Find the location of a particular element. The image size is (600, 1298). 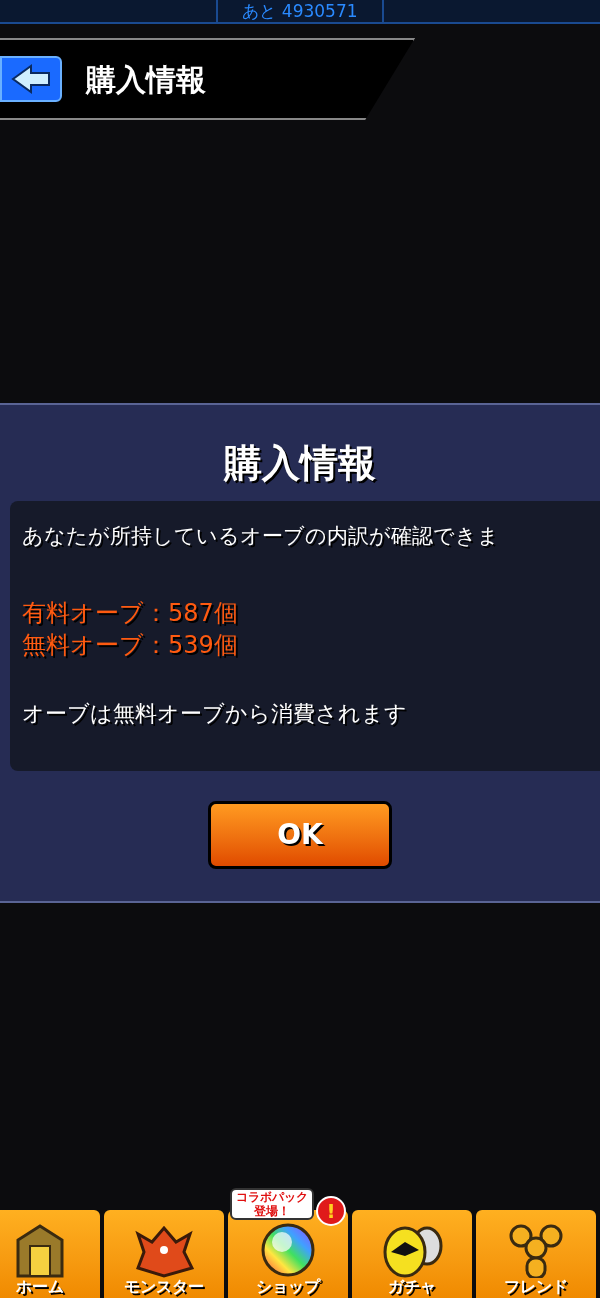

back-button is located at coordinates (31, 79).